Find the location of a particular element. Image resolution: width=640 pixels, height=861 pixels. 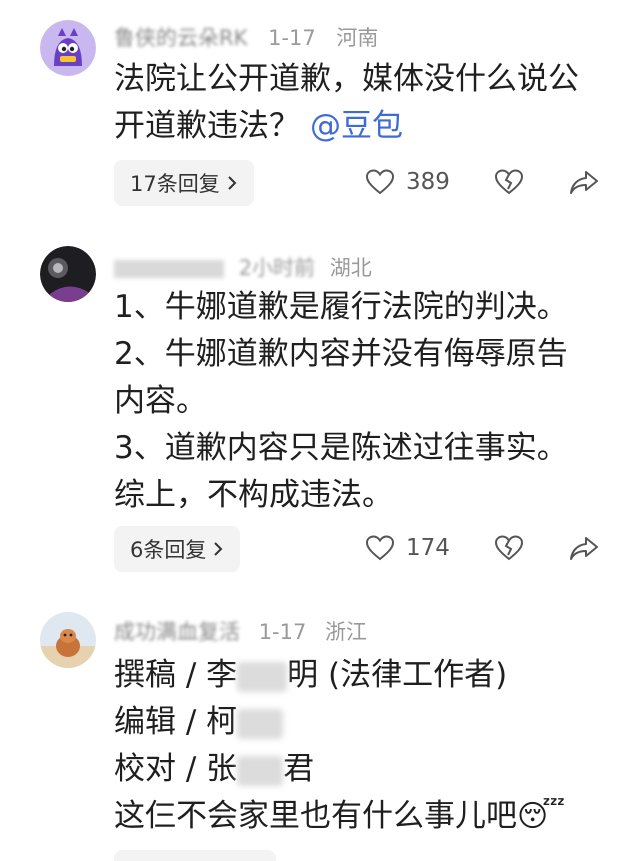

comment-line: 2、牛娜道歉内容并没有侮辱原告 is located at coordinates (341, 354).